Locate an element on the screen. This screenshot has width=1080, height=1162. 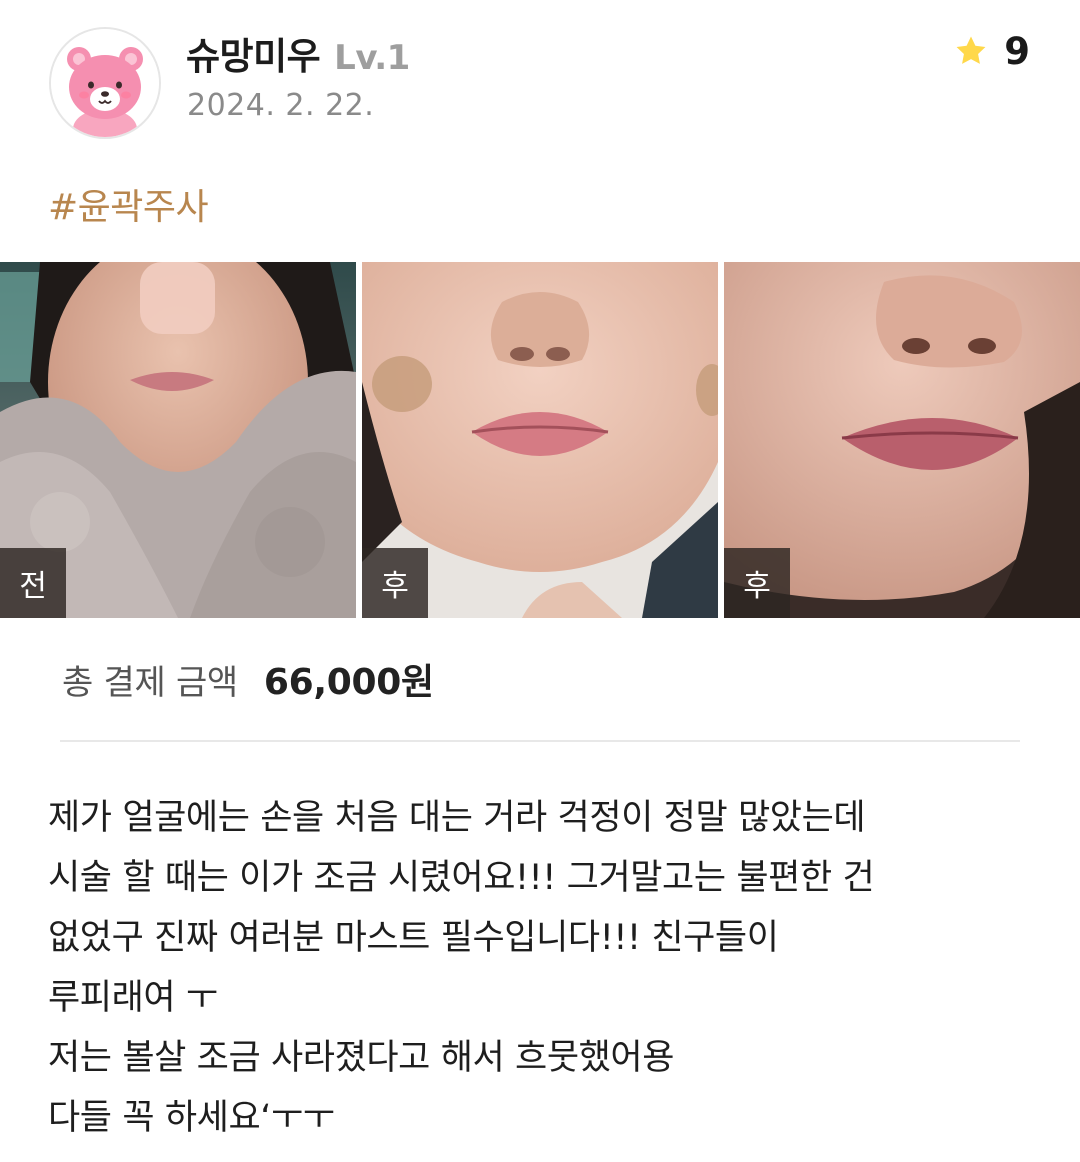
after-photo-1: 후 is located at coordinates (540, 440).